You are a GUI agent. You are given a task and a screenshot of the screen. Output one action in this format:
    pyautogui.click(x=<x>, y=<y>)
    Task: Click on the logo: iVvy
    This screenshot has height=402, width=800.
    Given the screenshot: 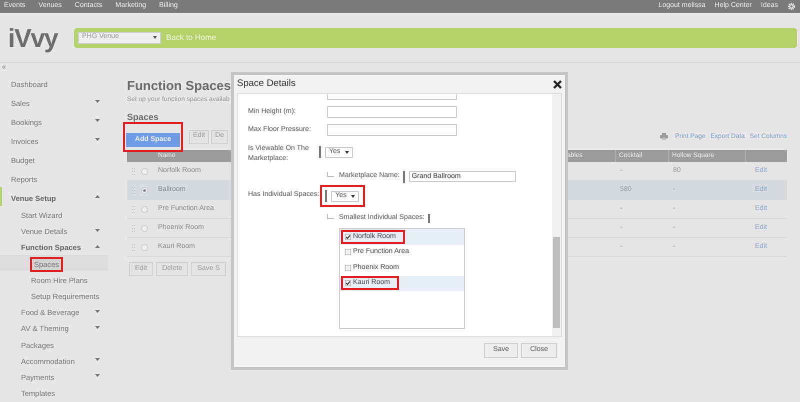 What is the action you would take?
    pyautogui.click(x=33, y=37)
    